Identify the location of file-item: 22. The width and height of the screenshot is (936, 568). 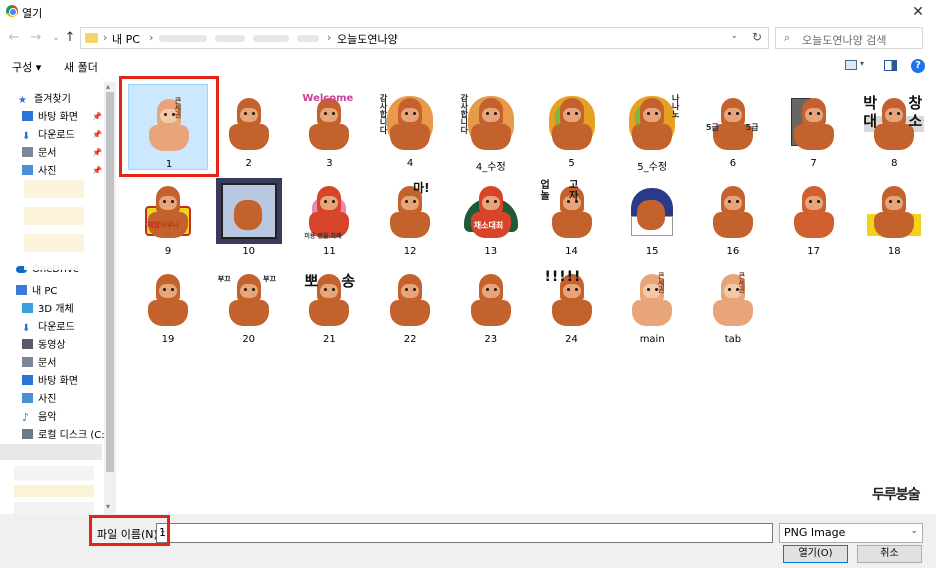
(410, 303).